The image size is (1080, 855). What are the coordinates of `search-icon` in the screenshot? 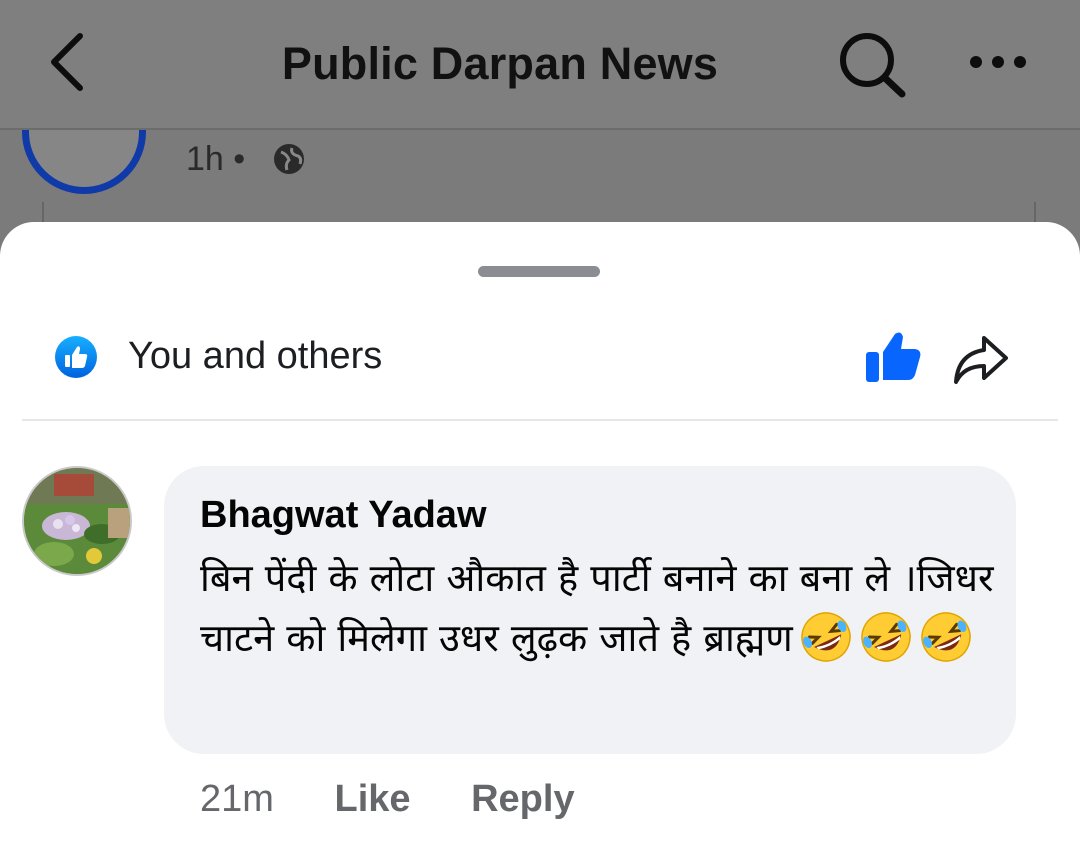 It's located at (872, 65).